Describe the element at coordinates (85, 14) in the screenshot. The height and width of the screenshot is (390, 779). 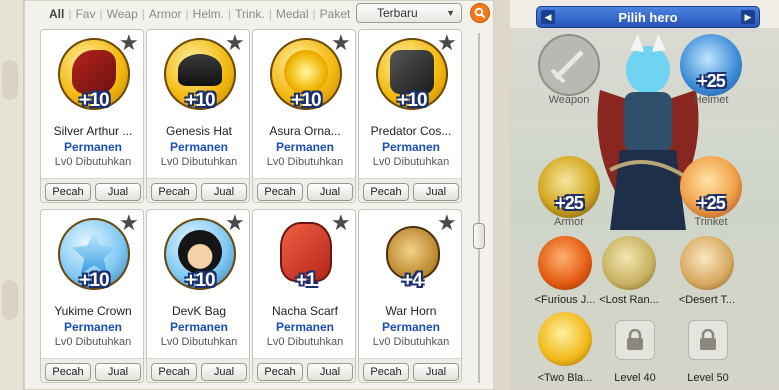
I see `filter-fav: Fav` at that location.